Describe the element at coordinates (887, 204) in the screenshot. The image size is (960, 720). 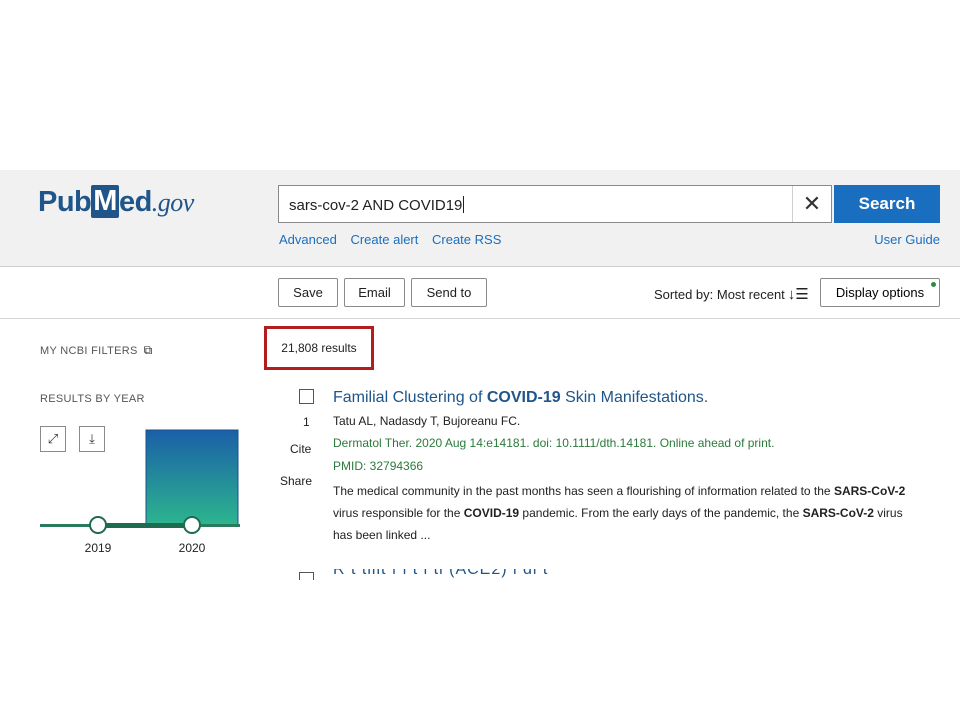
I see `search-button: Search` at that location.